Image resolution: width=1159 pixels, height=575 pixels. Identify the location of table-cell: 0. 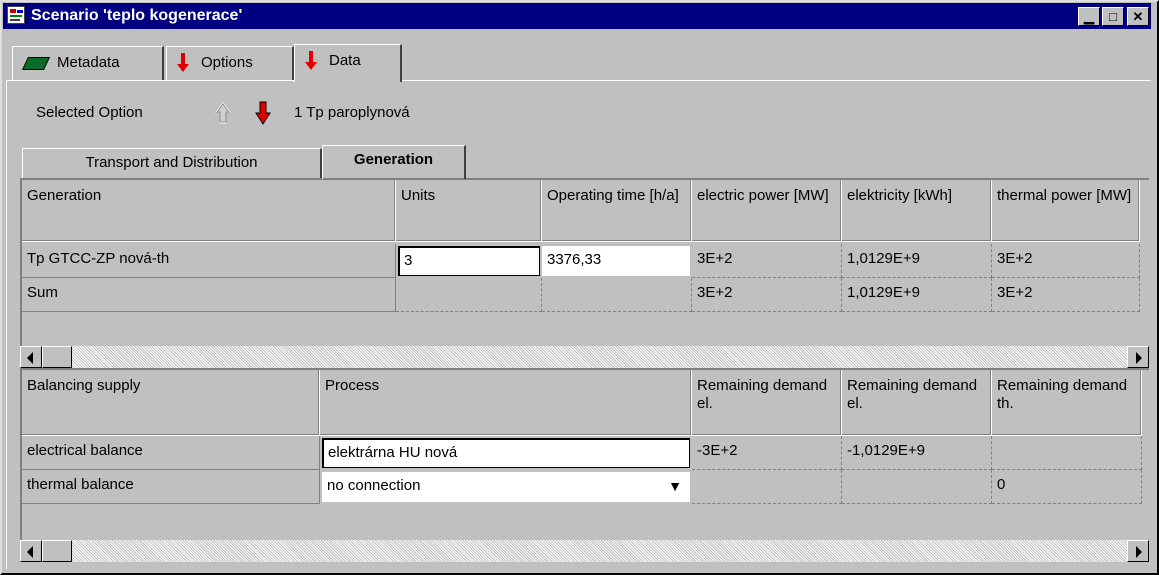
(1067, 487).